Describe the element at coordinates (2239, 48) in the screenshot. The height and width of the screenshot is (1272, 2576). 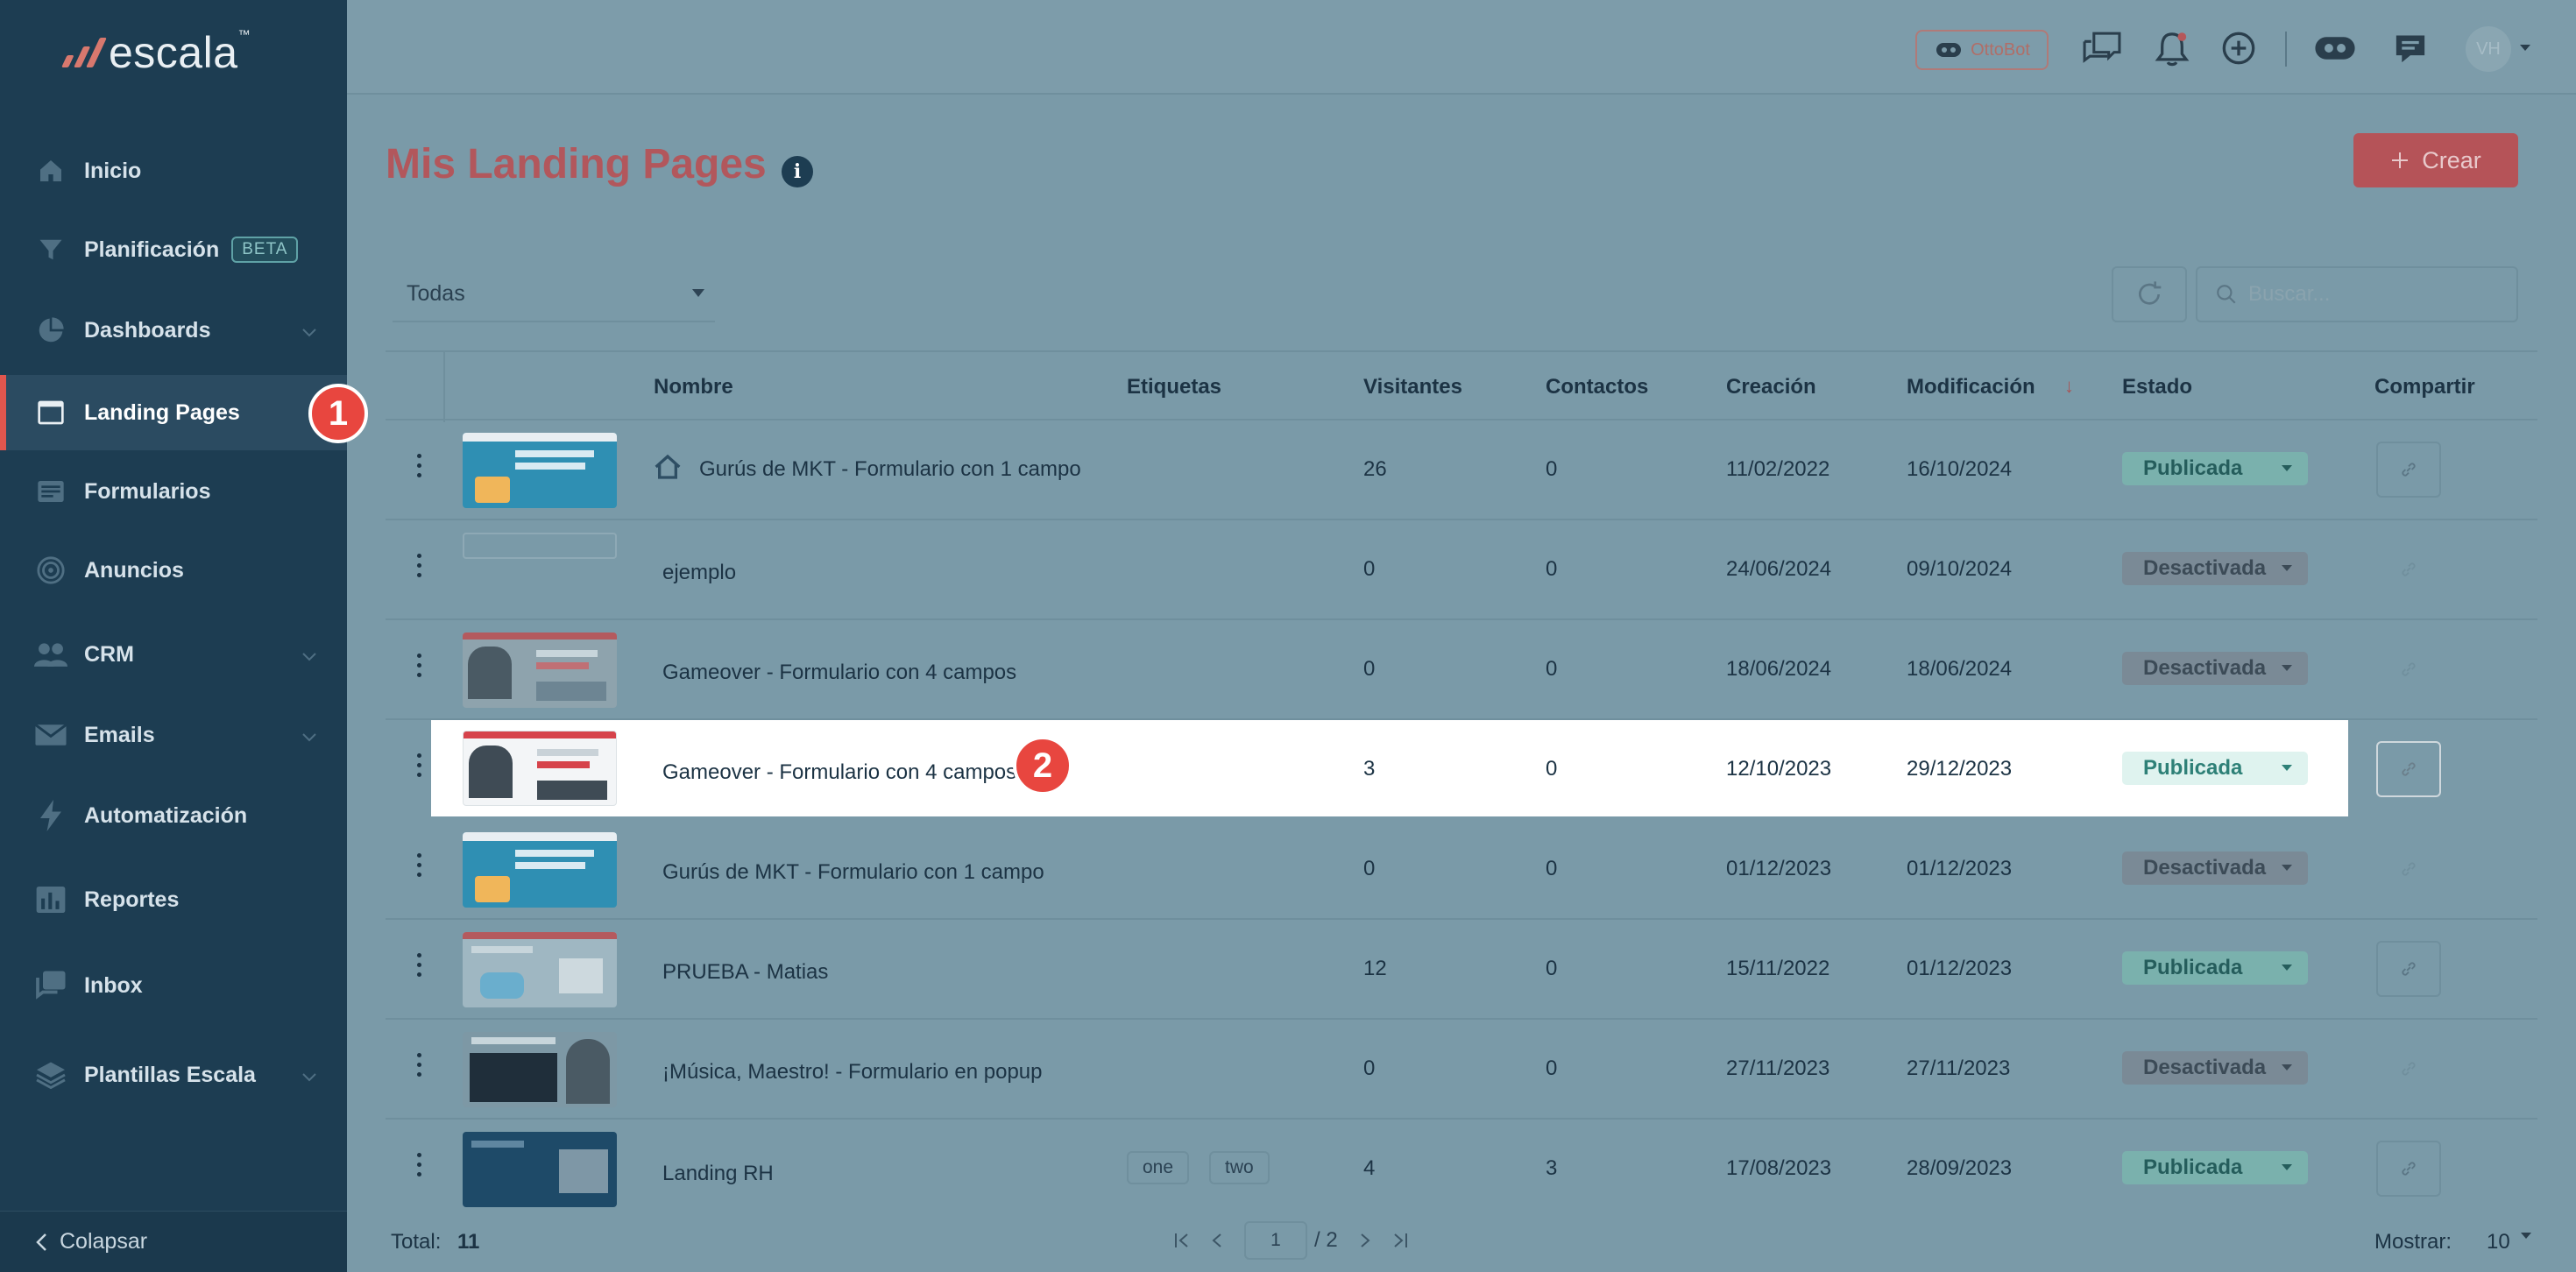
I see `add-circle-icon` at that location.